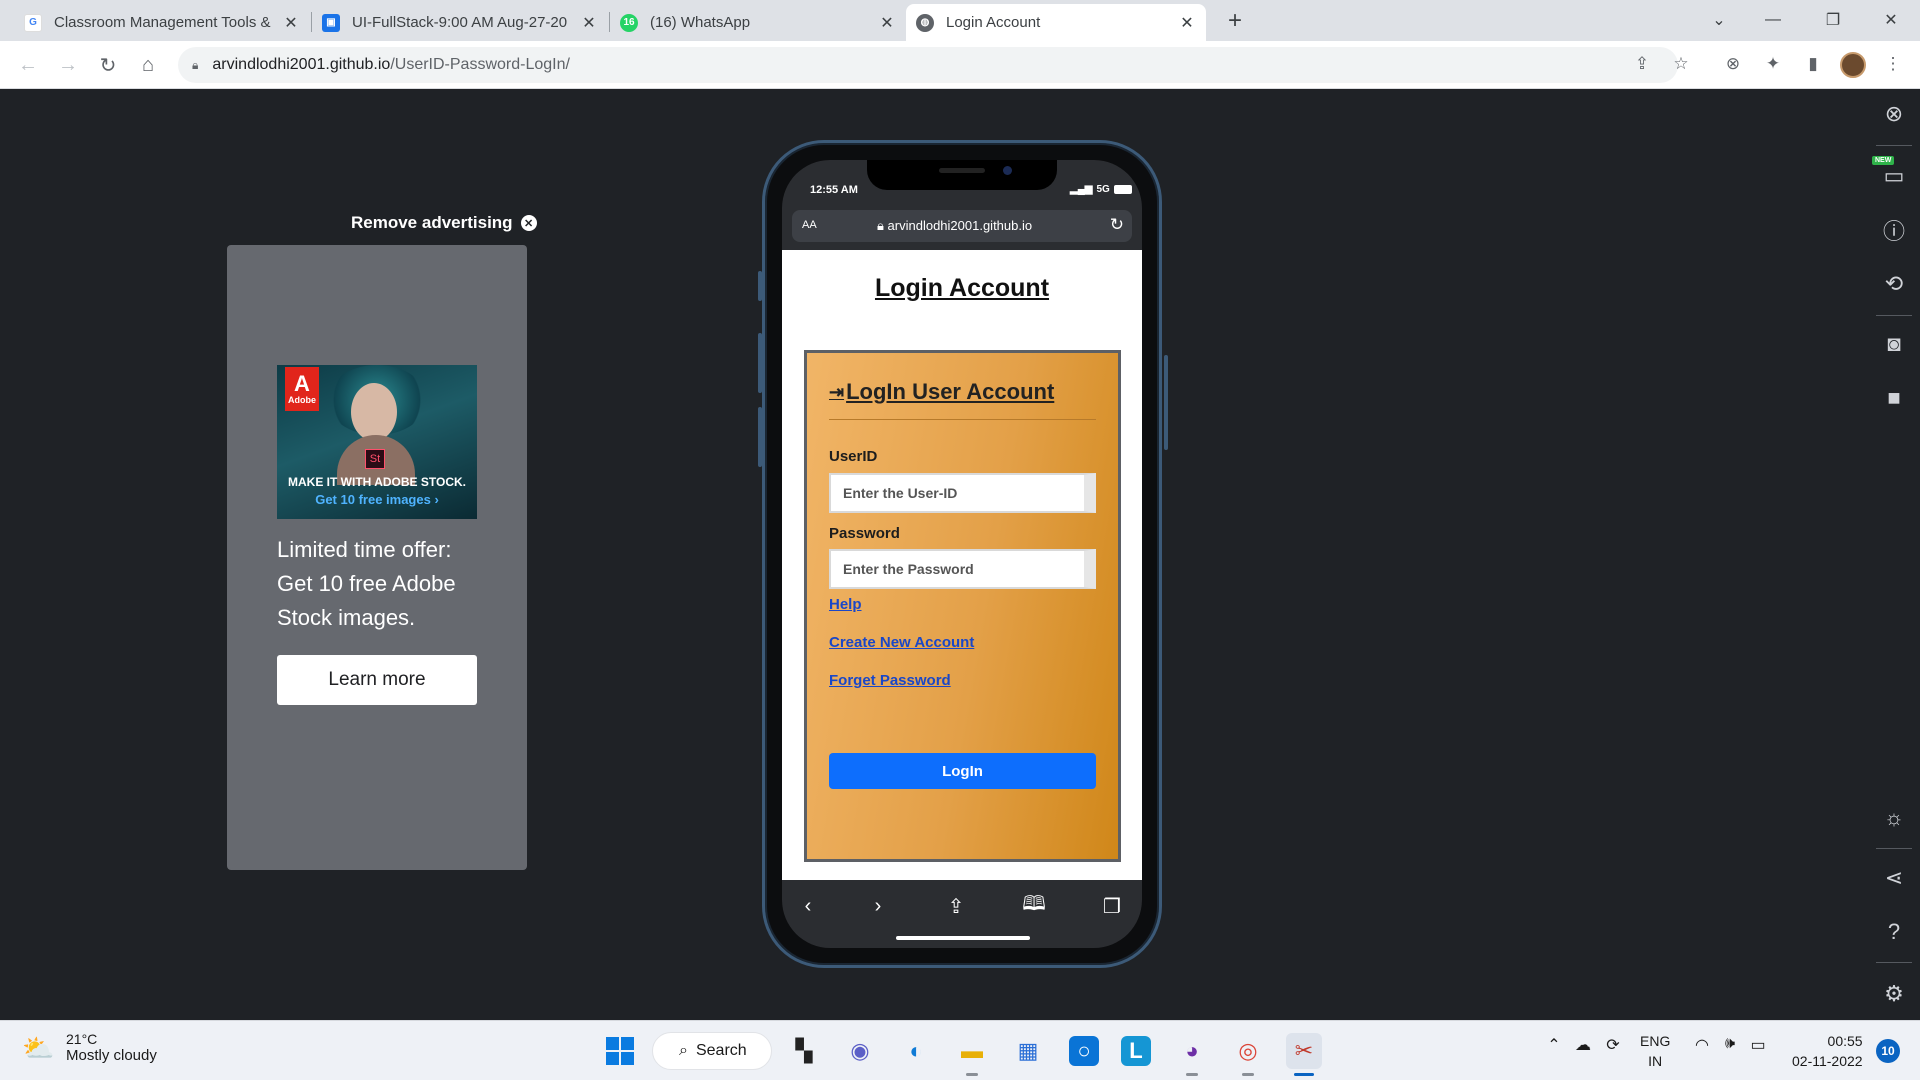 Image resolution: width=1920 pixels, height=1080 pixels. Describe the element at coordinates (528, 223) in the screenshot. I see `close-circle-icon: ✕` at that location.